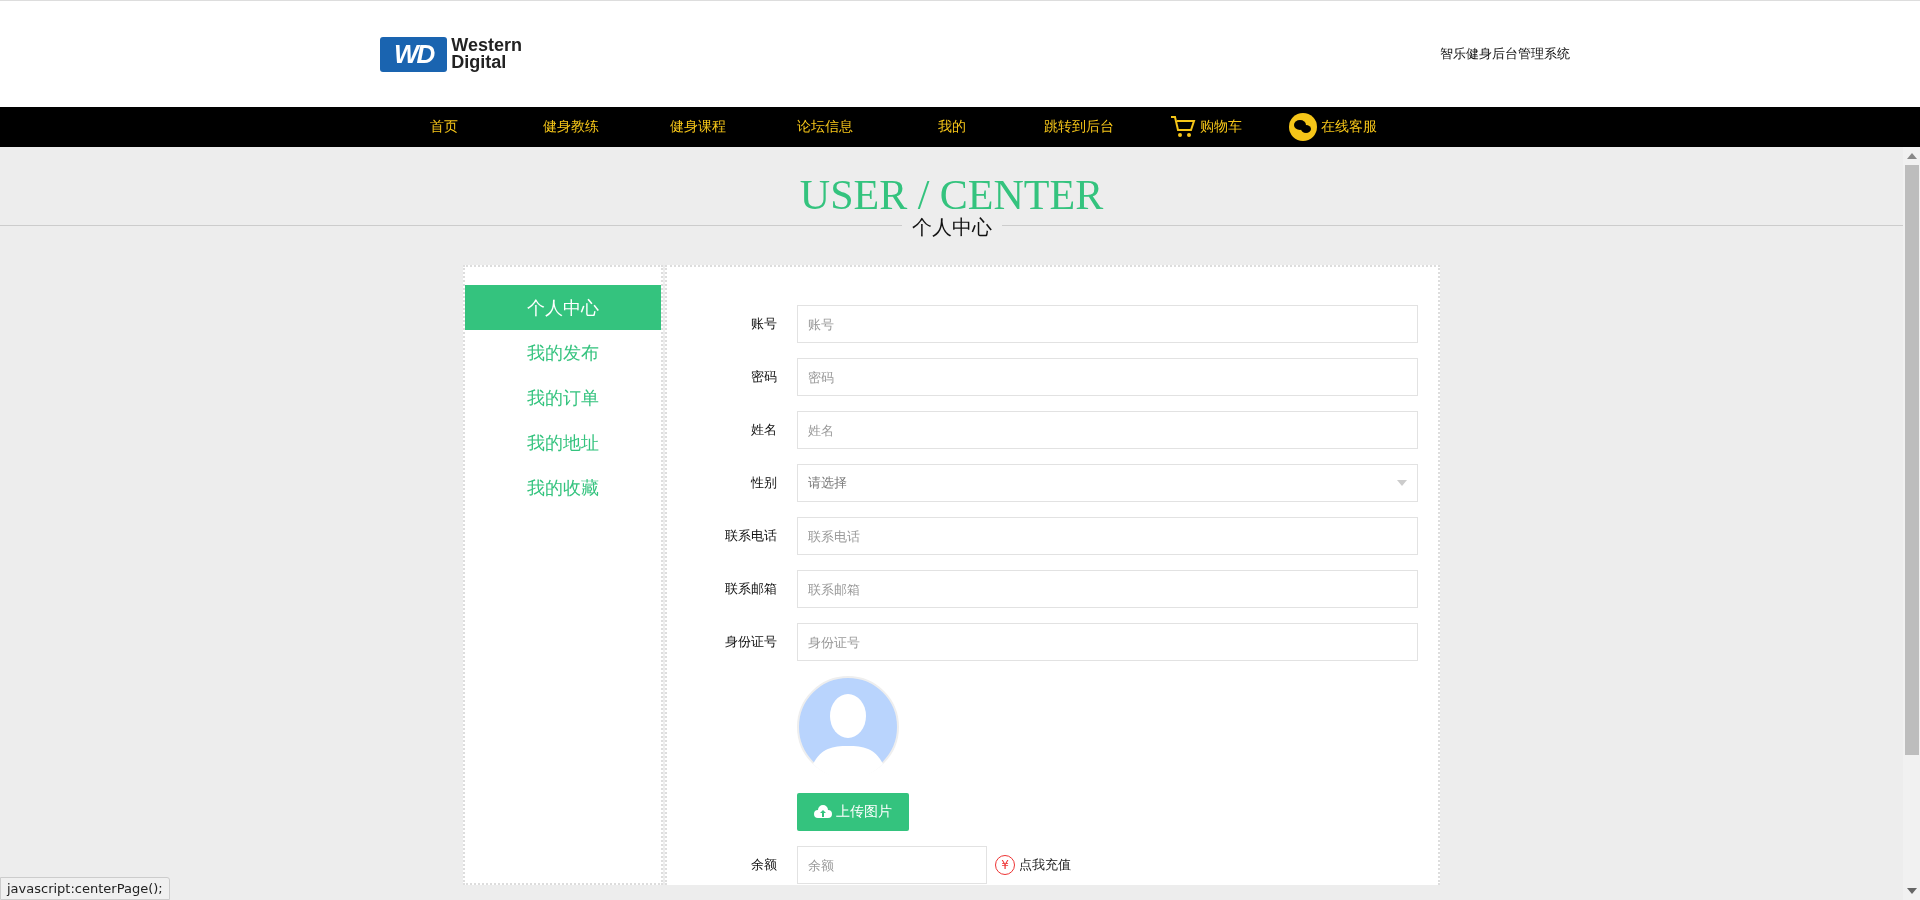  What do you see at coordinates (1402, 483) in the screenshot?
I see `caret-icon` at bounding box center [1402, 483].